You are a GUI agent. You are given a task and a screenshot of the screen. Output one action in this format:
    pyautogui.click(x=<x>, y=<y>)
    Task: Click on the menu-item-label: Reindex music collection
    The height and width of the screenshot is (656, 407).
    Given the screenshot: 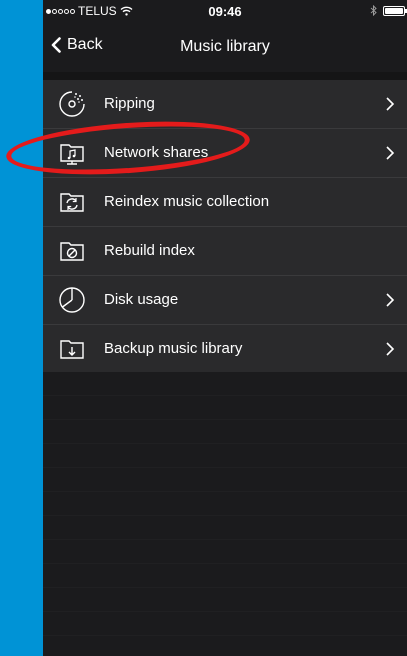 What is the action you would take?
    pyautogui.click(x=187, y=201)
    